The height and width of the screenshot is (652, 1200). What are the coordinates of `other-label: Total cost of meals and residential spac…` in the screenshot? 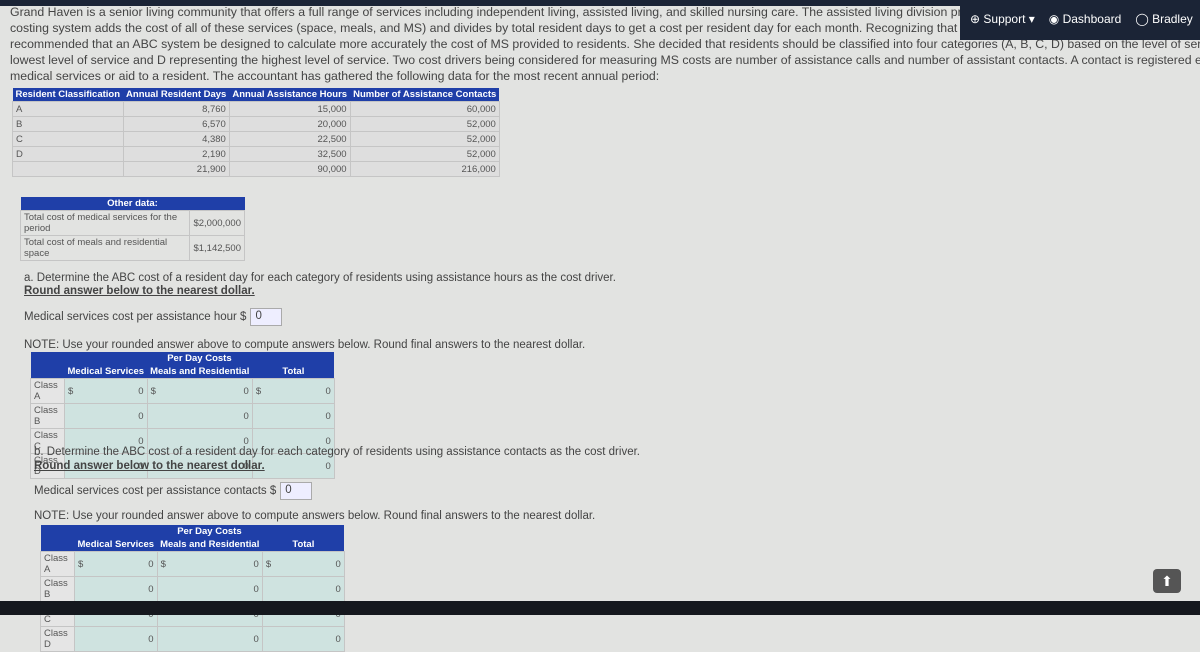 It's located at (105, 248).